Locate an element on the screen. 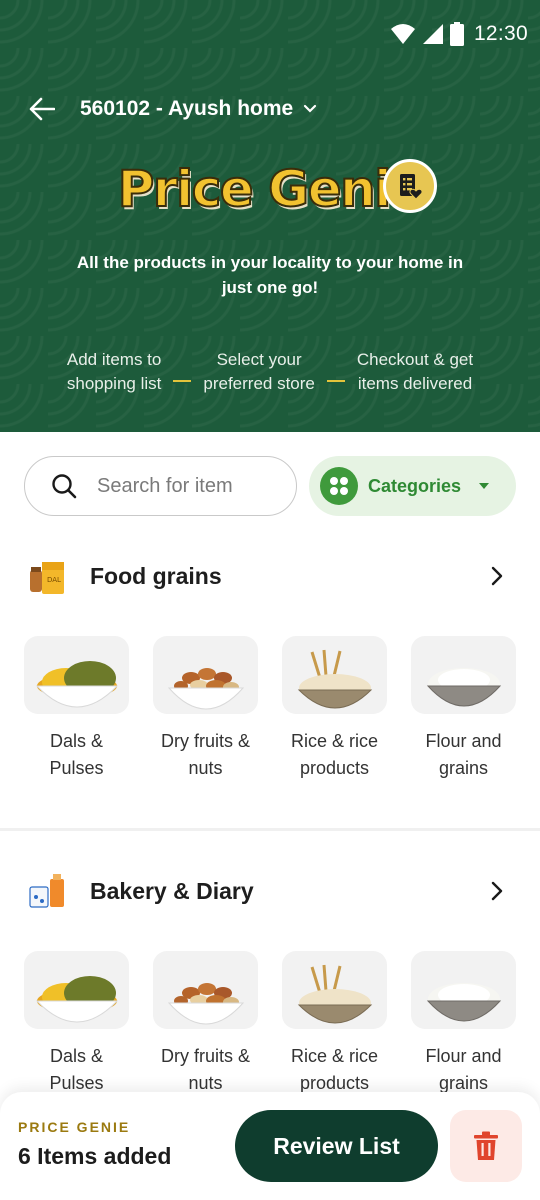  search-icon is located at coordinates (64, 486).